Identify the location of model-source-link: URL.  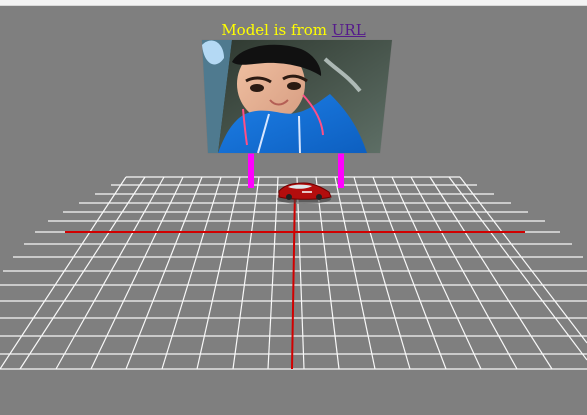
(349, 30).